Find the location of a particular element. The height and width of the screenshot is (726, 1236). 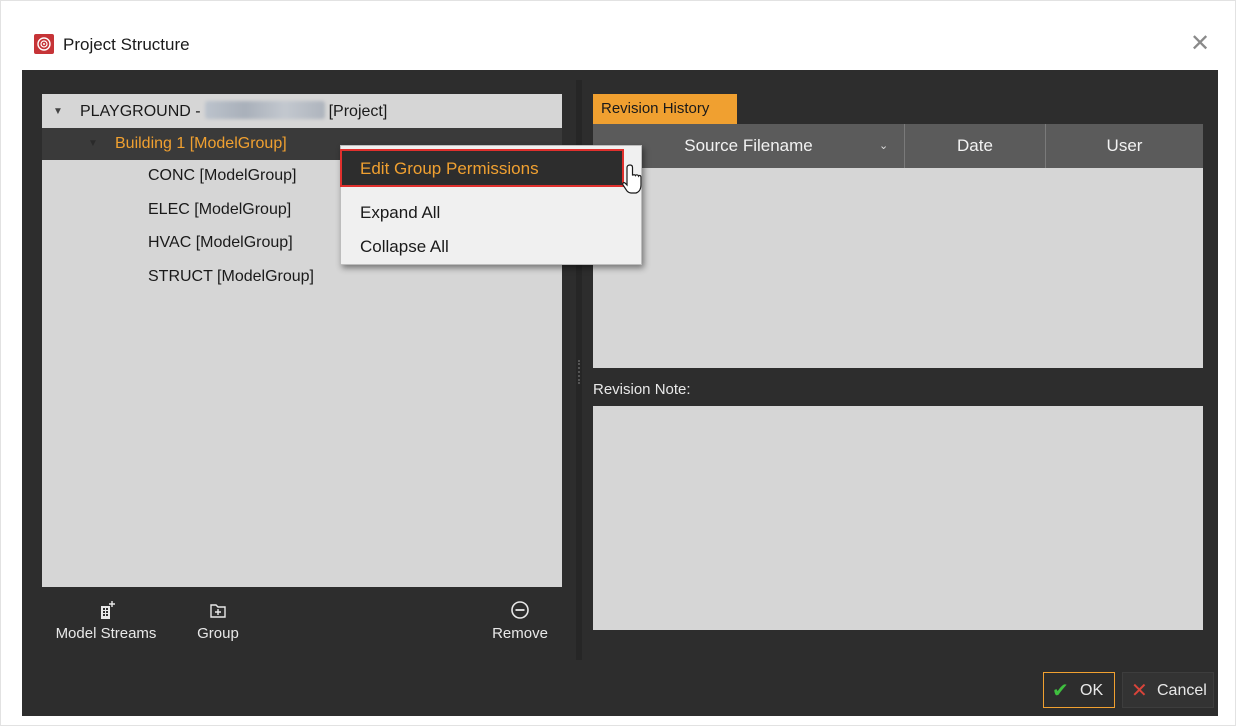

tree-item-label: HVAC [ModelGroup] is located at coordinates (220, 242).